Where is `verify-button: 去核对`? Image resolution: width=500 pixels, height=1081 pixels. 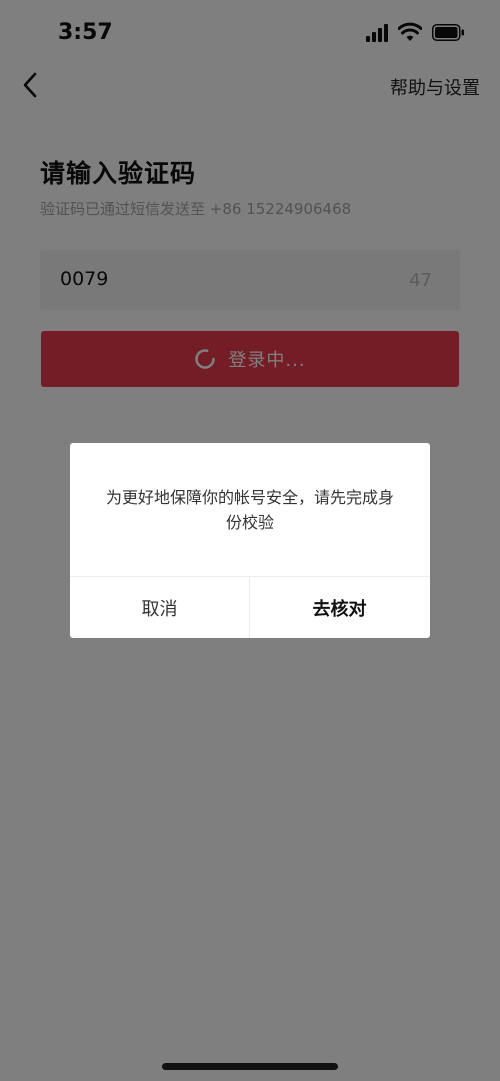 verify-button: 去核对 is located at coordinates (339, 607).